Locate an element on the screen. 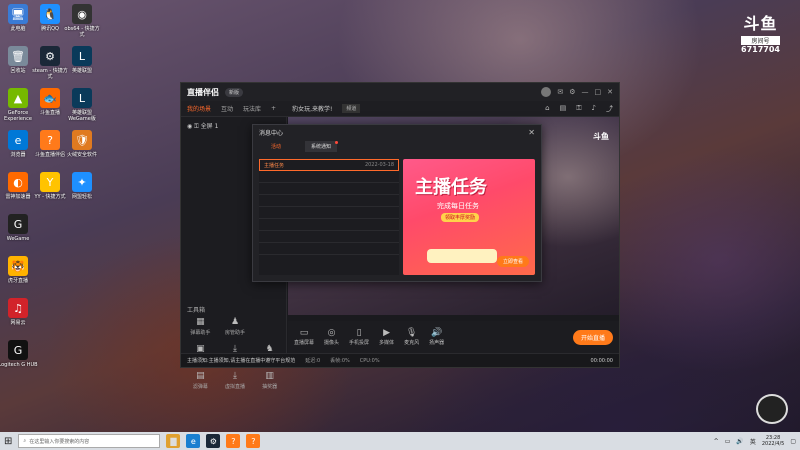  volume-icon: 🔊 is located at coordinates (739, 441).